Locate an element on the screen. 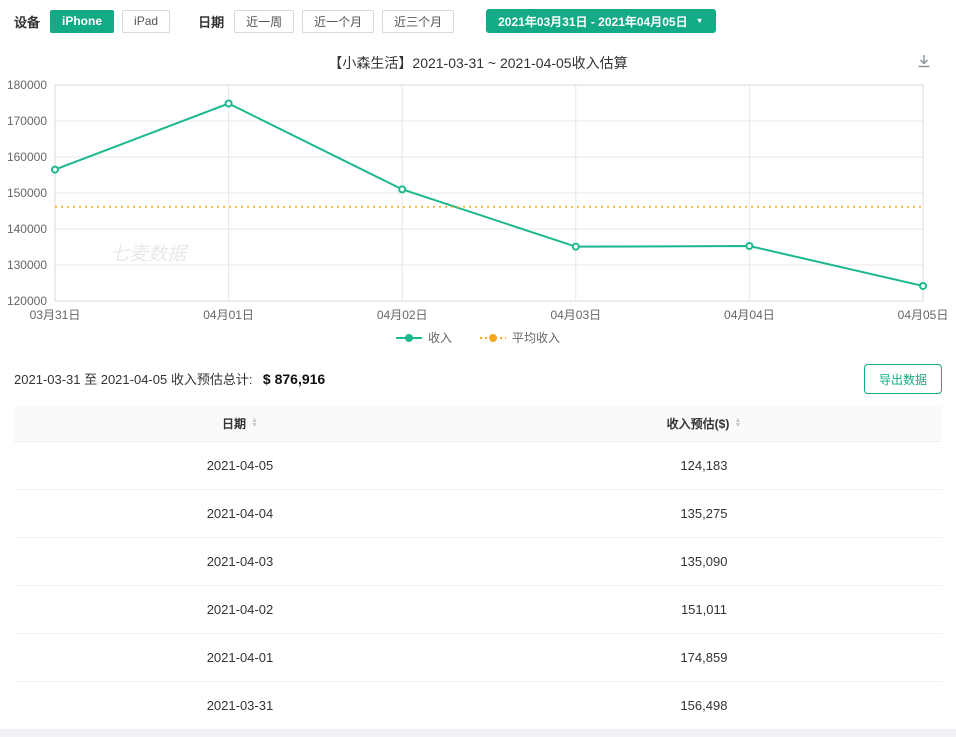  svg-text: 120000 is located at coordinates (27, 301).